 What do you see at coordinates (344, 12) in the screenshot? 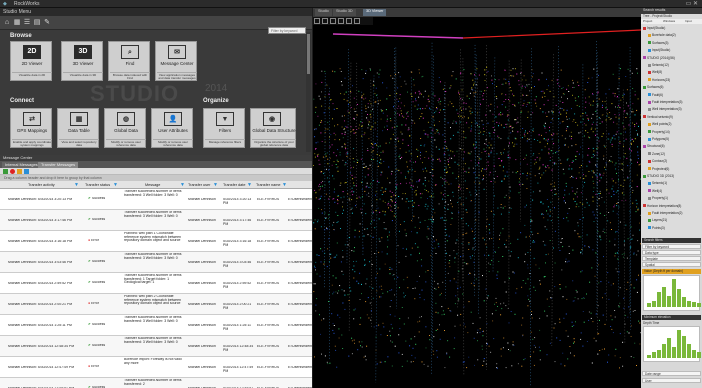
I see `tab-studio-3d: Studio 3D` at bounding box center [344, 12].